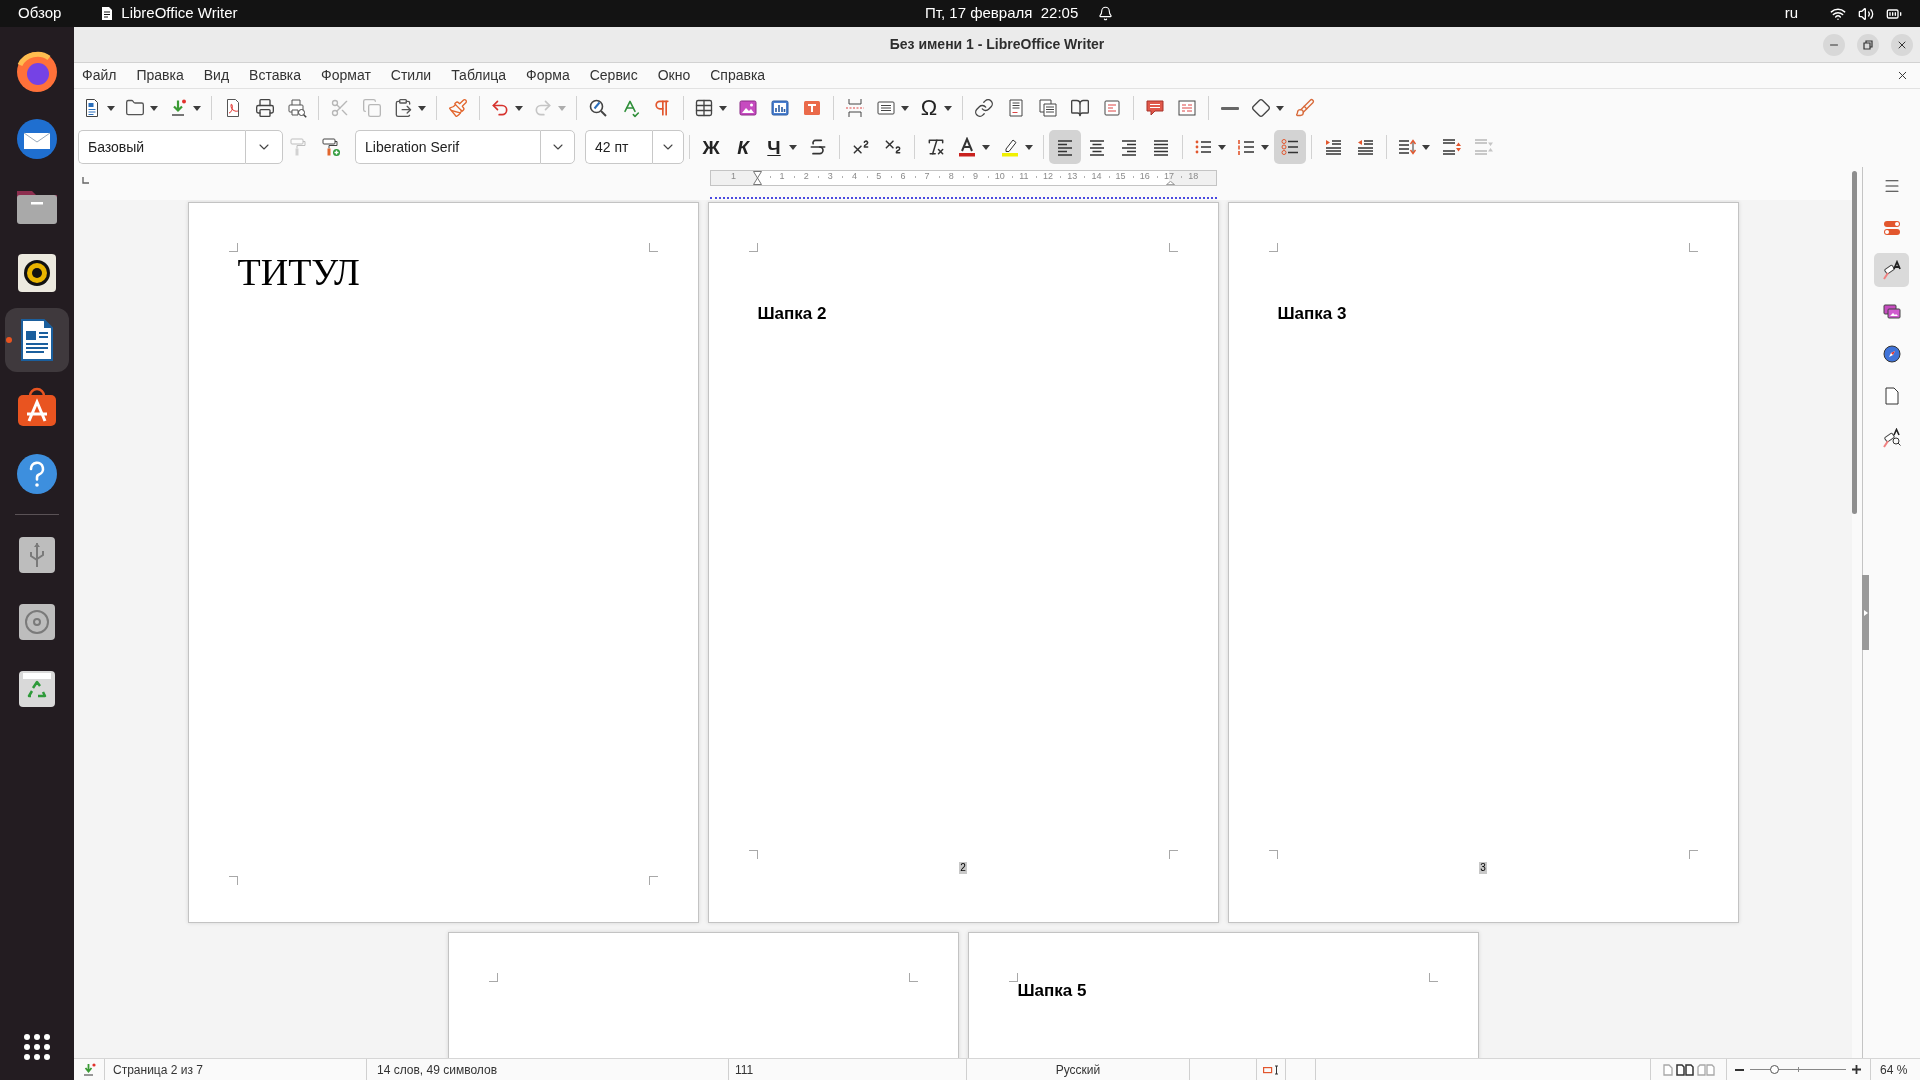  I want to click on folder-icon, so click(135, 108).